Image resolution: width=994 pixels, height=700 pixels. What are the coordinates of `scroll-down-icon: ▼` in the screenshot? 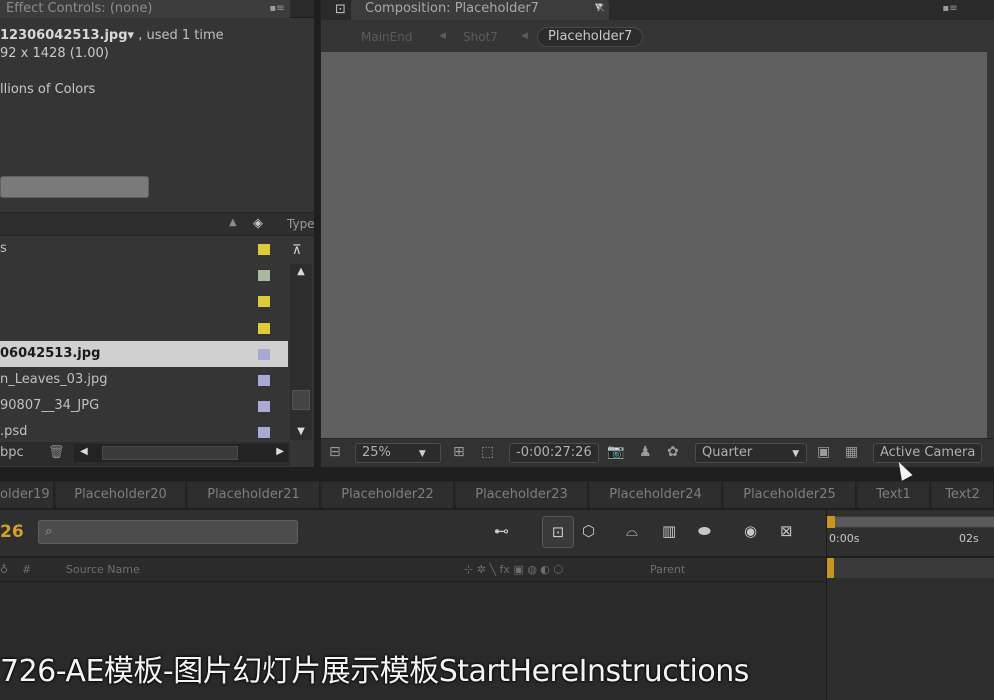 It's located at (301, 432).